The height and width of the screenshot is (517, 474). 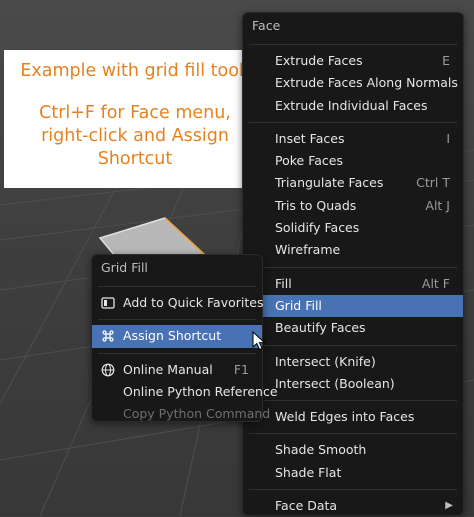 What do you see at coordinates (366, 83) in the screenshot?
I see `menu-item-label: Extrude Faces Along Normals` at bounding box center [366, 83].